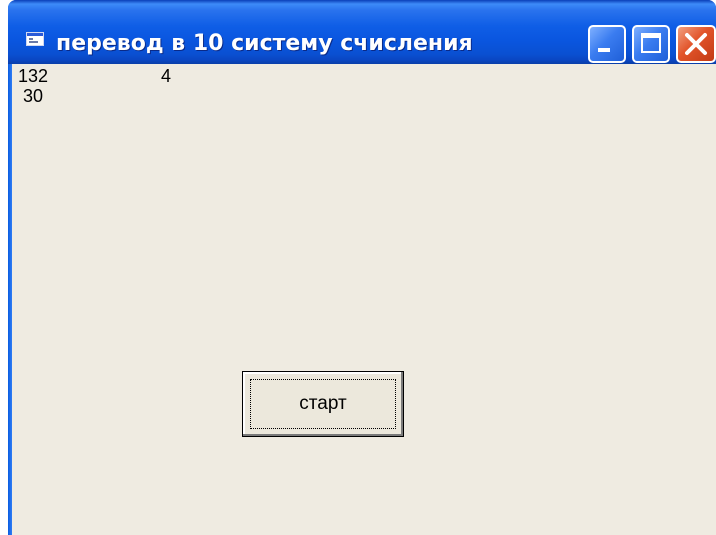  I want to click on start-button: старт, so click(323, 404).